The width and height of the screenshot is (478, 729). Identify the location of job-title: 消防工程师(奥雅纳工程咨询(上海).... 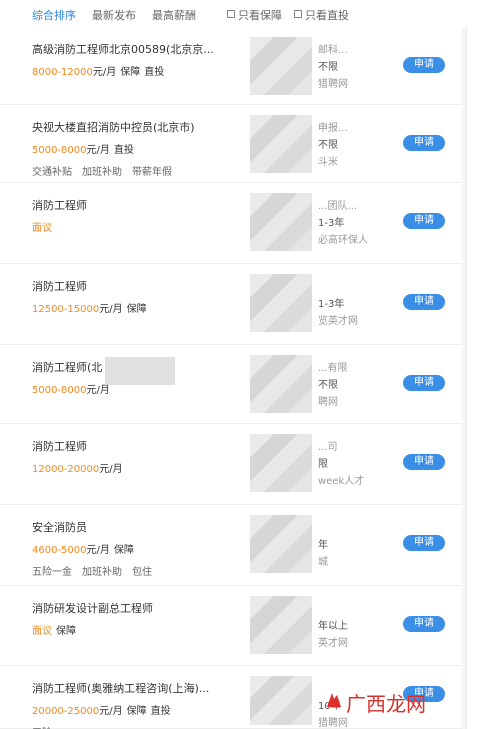
(120, 688).